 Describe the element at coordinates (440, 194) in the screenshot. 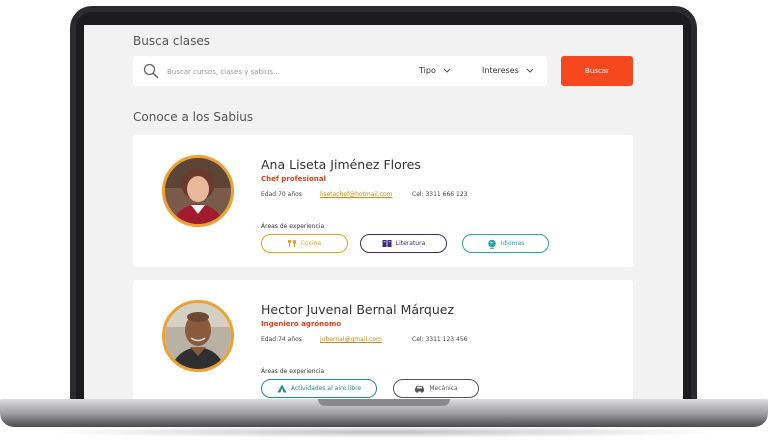

I see `sabiu-phone: Cel: 3311 666 123` at that location.